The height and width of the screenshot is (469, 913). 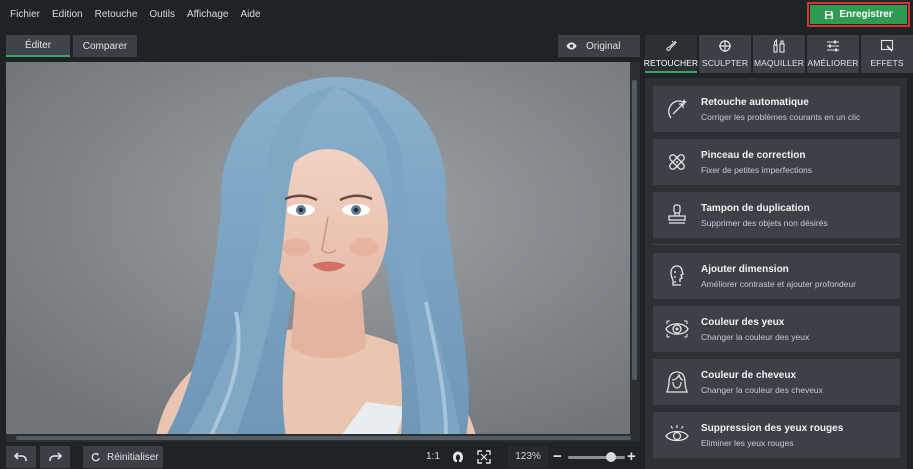 I want to click on card-title: Pinceau de correction, so click(x=753, y=155).